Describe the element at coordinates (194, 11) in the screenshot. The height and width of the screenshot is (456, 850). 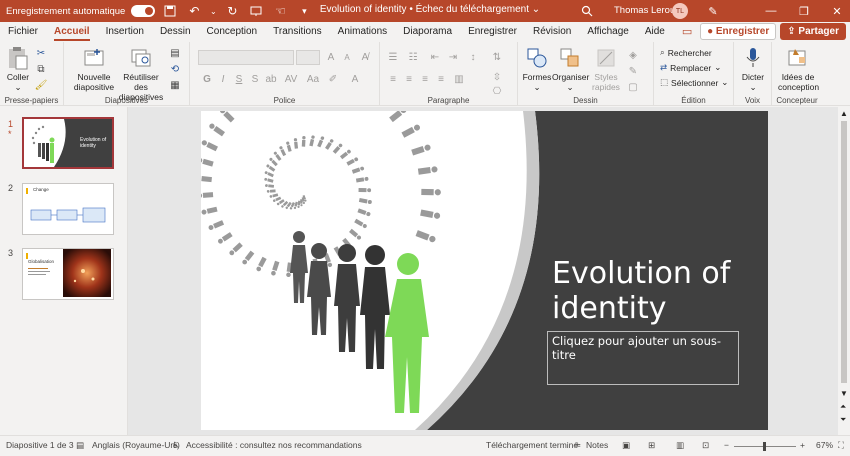
I see `undo-icon: ↶` at that location.